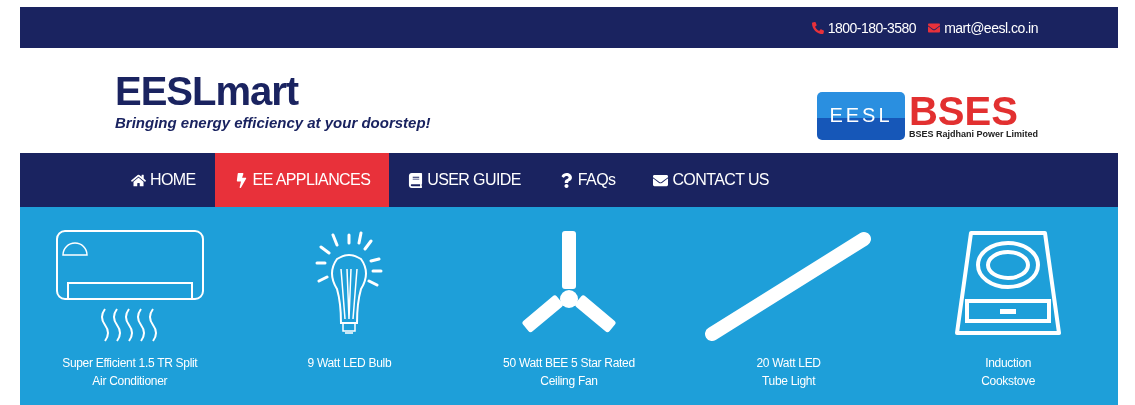 The width and height of the screenshot is (1135, 405). What do you see at coordinates (872, 27) in the screenshot?
I see `phone-number: 1800-180-3580` at bounding box center [872, 27].